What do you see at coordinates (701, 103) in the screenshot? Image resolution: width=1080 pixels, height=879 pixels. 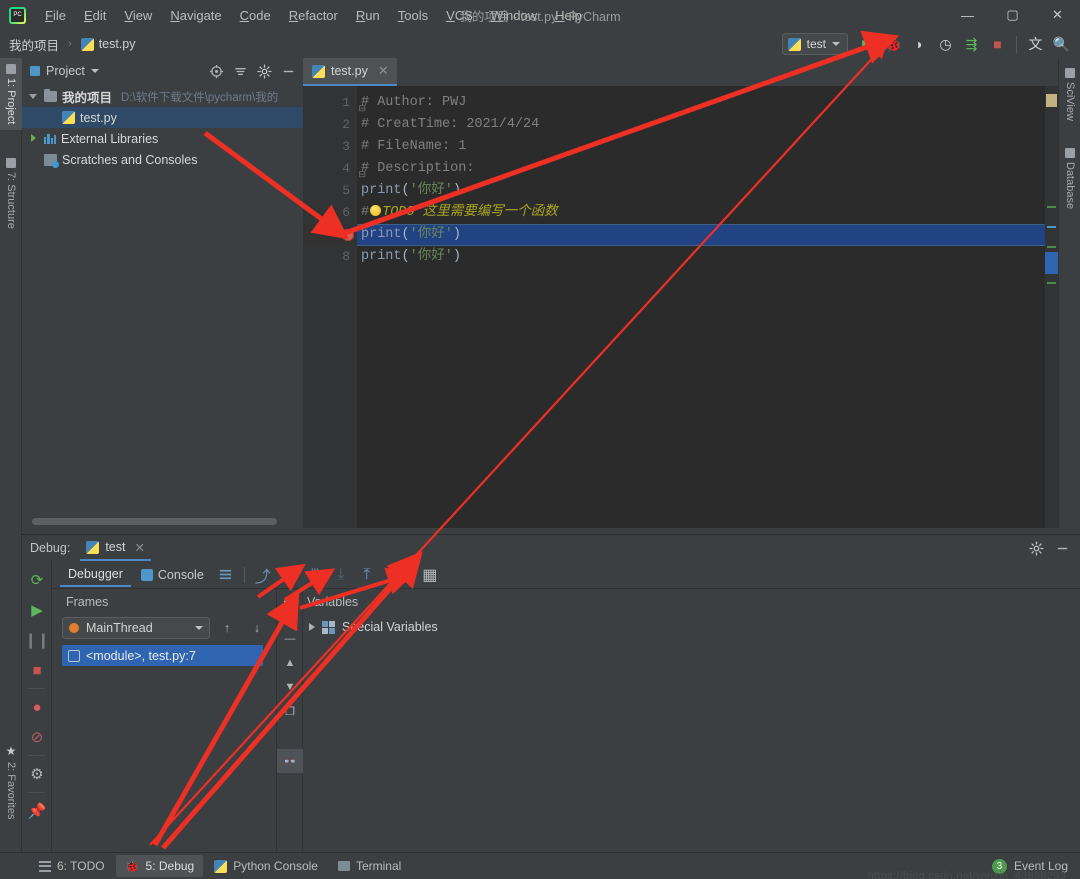 I see `code-line: # Author: PWJ` at bounding box center [701, 103].